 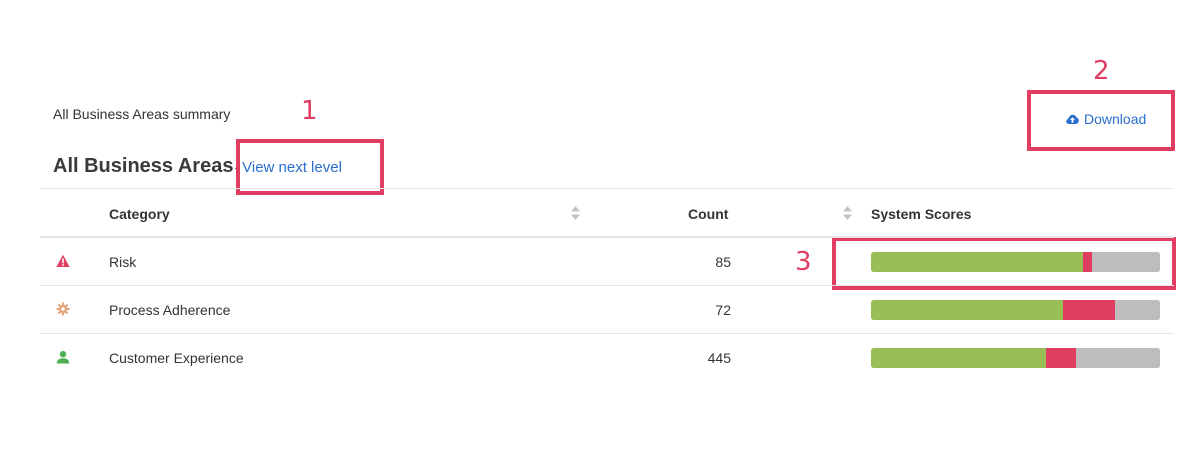 I want to click on category-cell: Customer Experience, so click(x=176, y=358).